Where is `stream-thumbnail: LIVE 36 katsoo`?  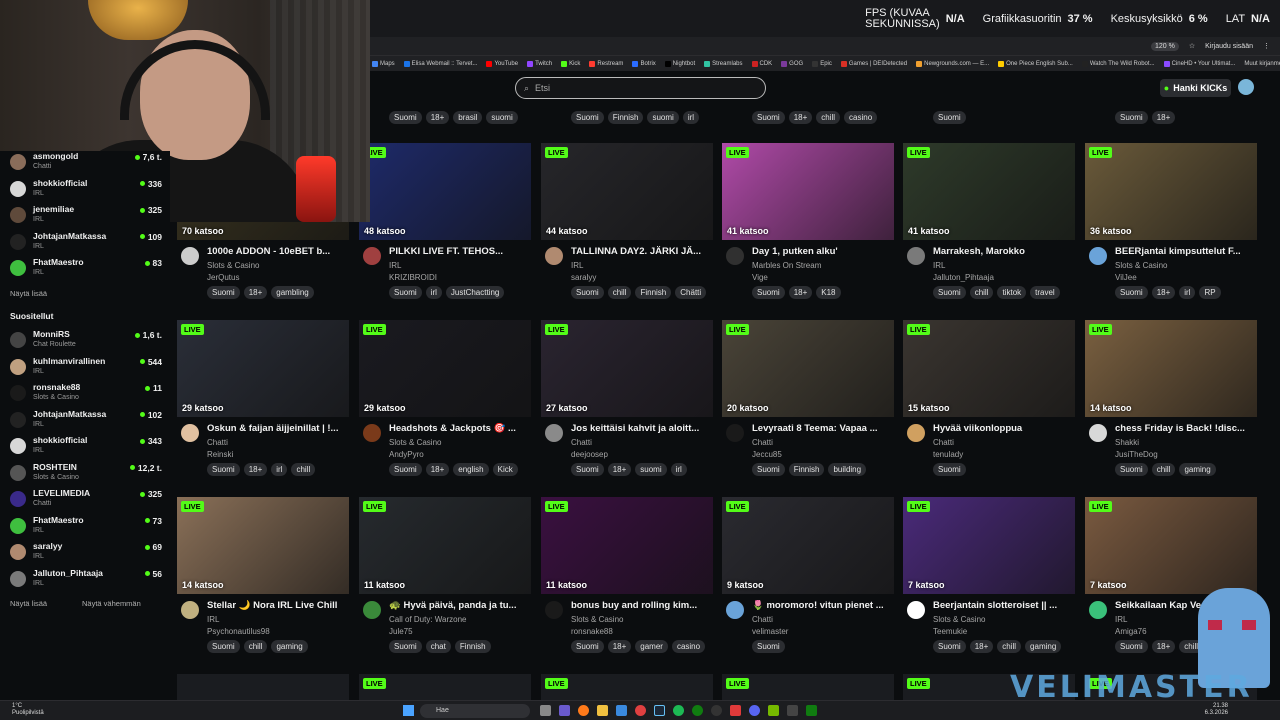 stream-thumbnail: LIVE 36 katsoo is located at coordinates (1171, 191).